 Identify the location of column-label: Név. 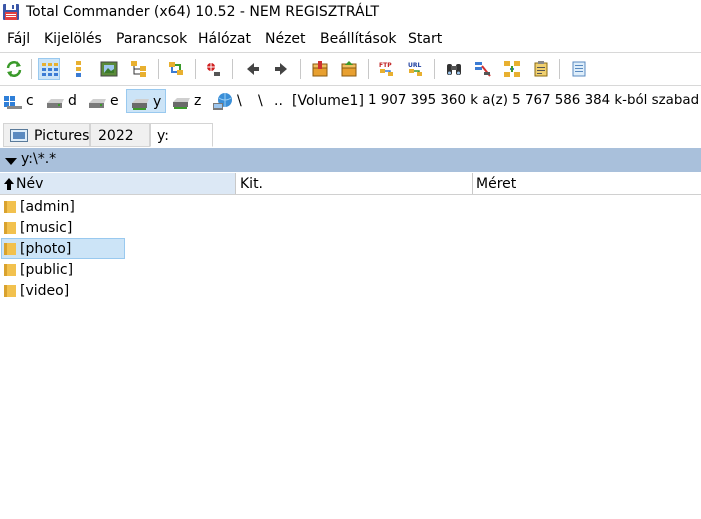
(30, 184).